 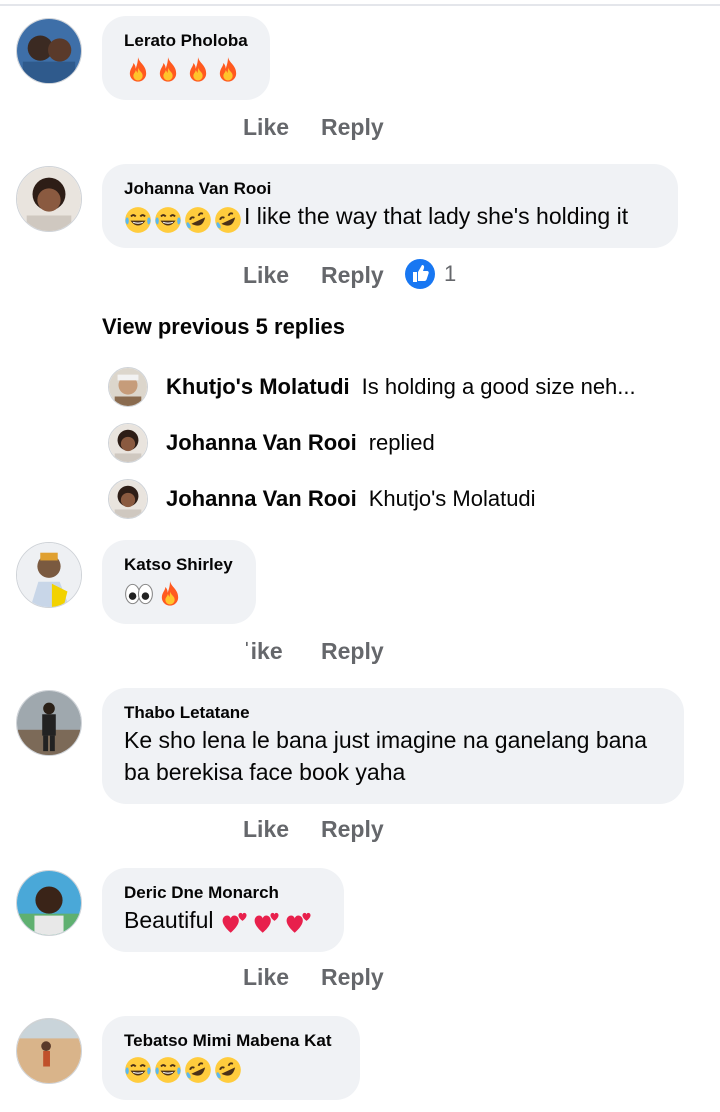 I want to click on comment-actions: ˈike Reply, so click(x=313, y=651).